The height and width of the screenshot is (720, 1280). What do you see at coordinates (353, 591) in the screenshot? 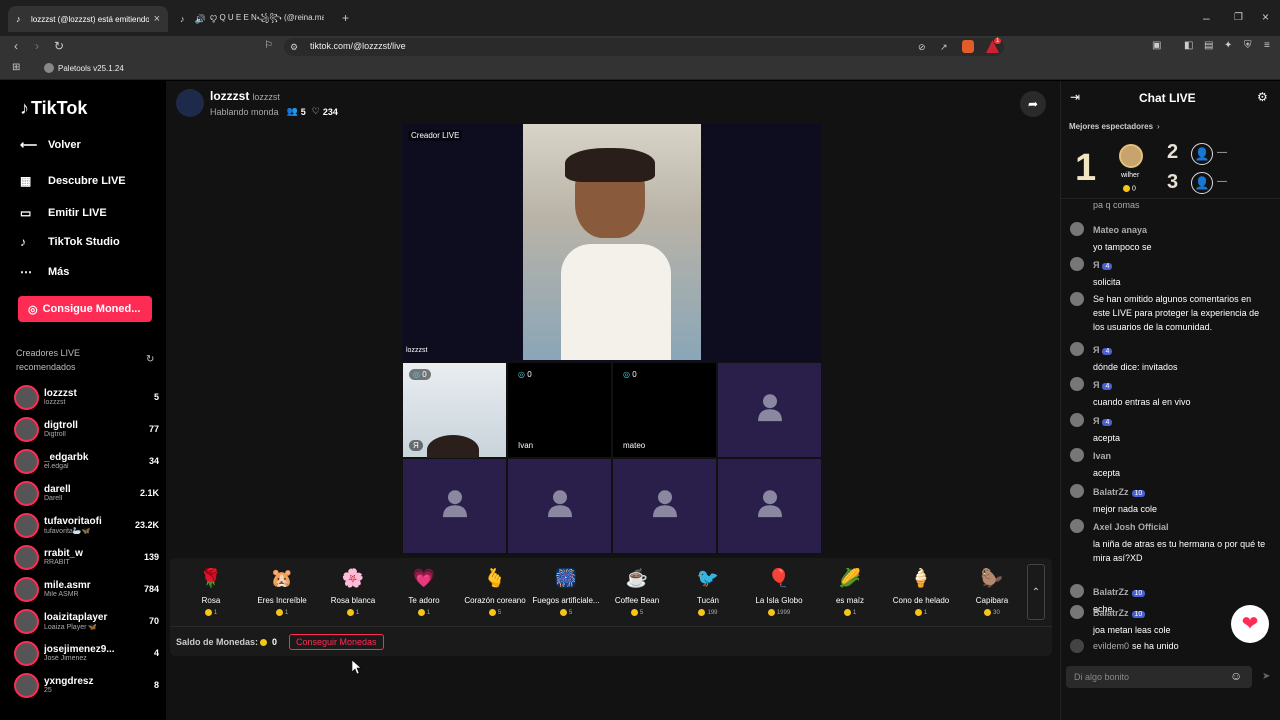
I see `gift-item: 🌸 Rosa blanca 1` at bounding box center [353, 591].